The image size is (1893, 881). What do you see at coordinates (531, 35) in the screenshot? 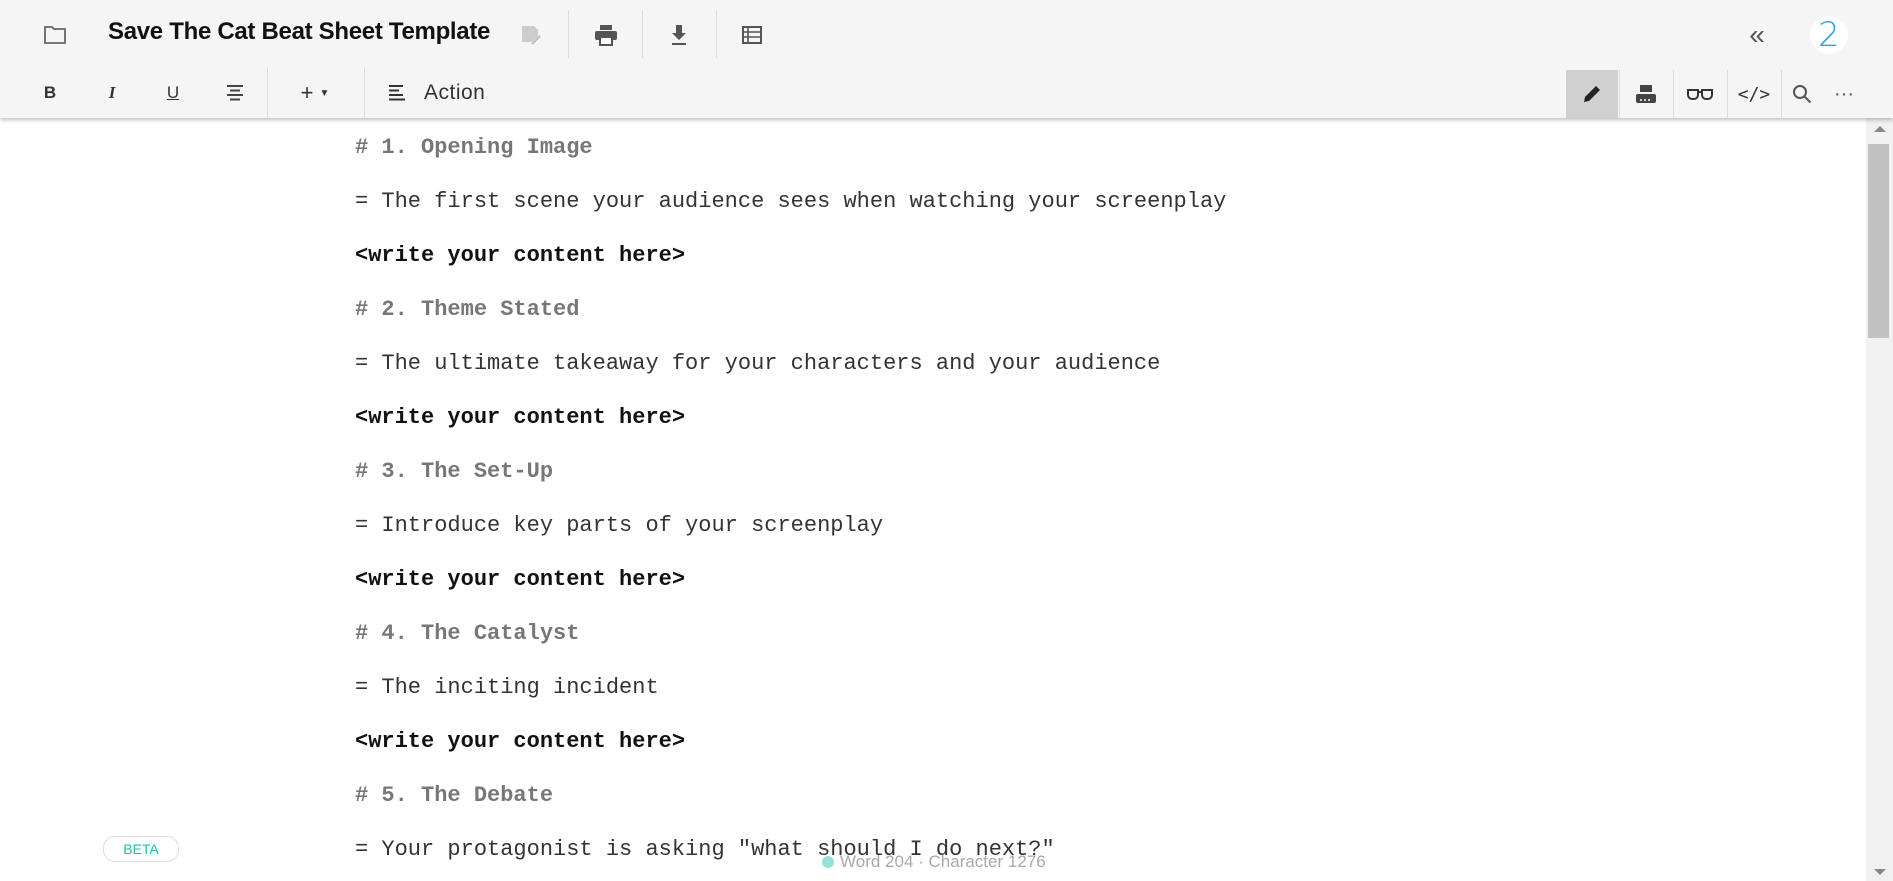
I see `save-draft-icon` at bounding box center [531, 35].